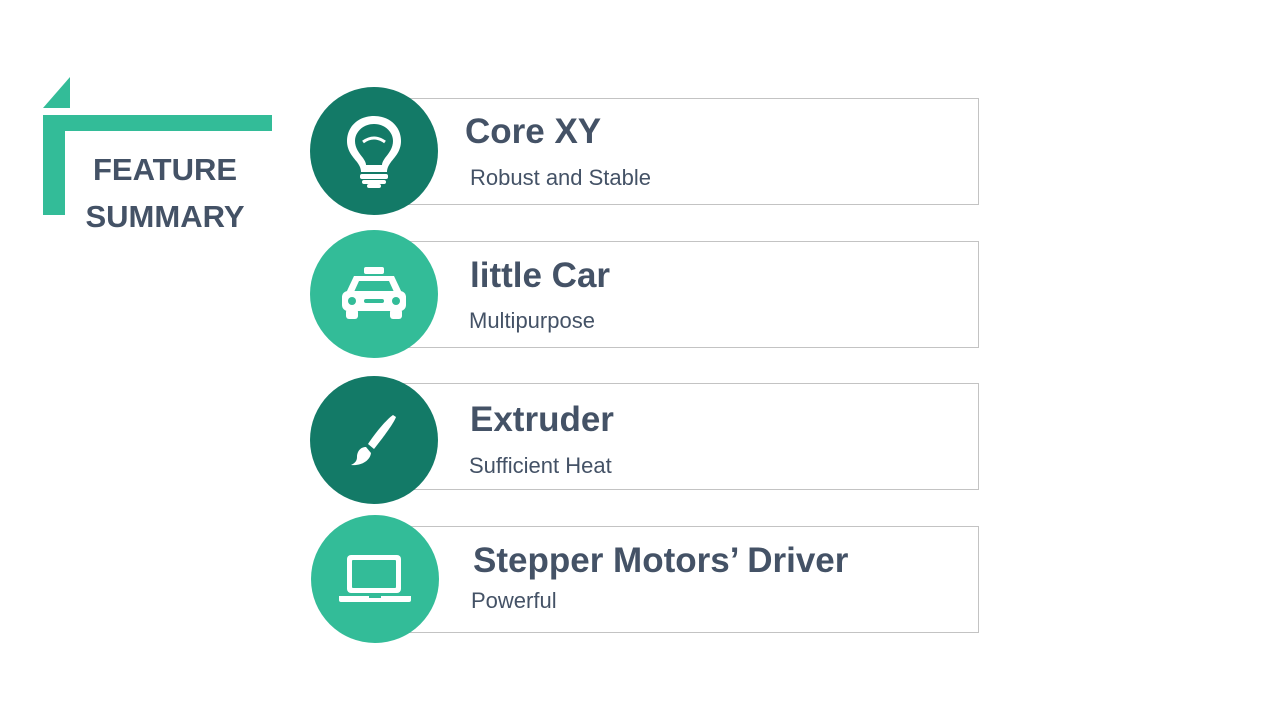 The width and height of the screenshot is (1280, 720). I want to click on laptop-icon, so click(375, 578).